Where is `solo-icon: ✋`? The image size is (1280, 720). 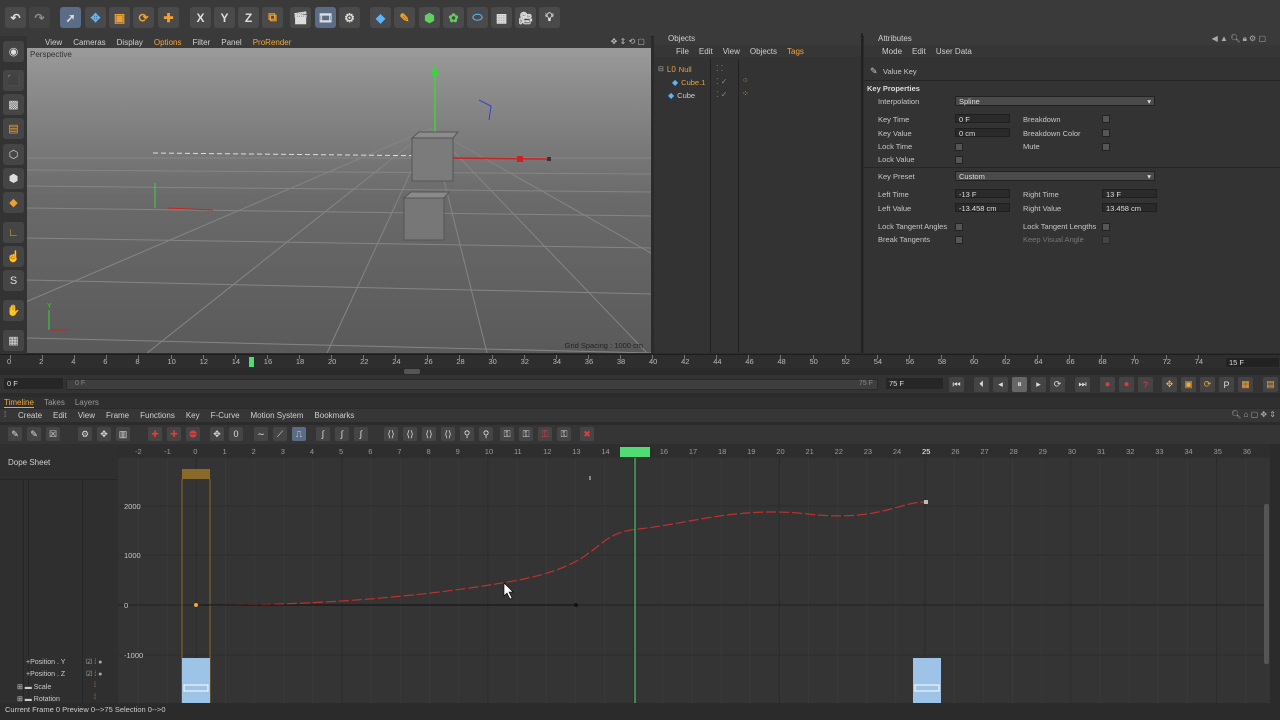 solo-icon: ✋ is located at coordinates (13, 310).